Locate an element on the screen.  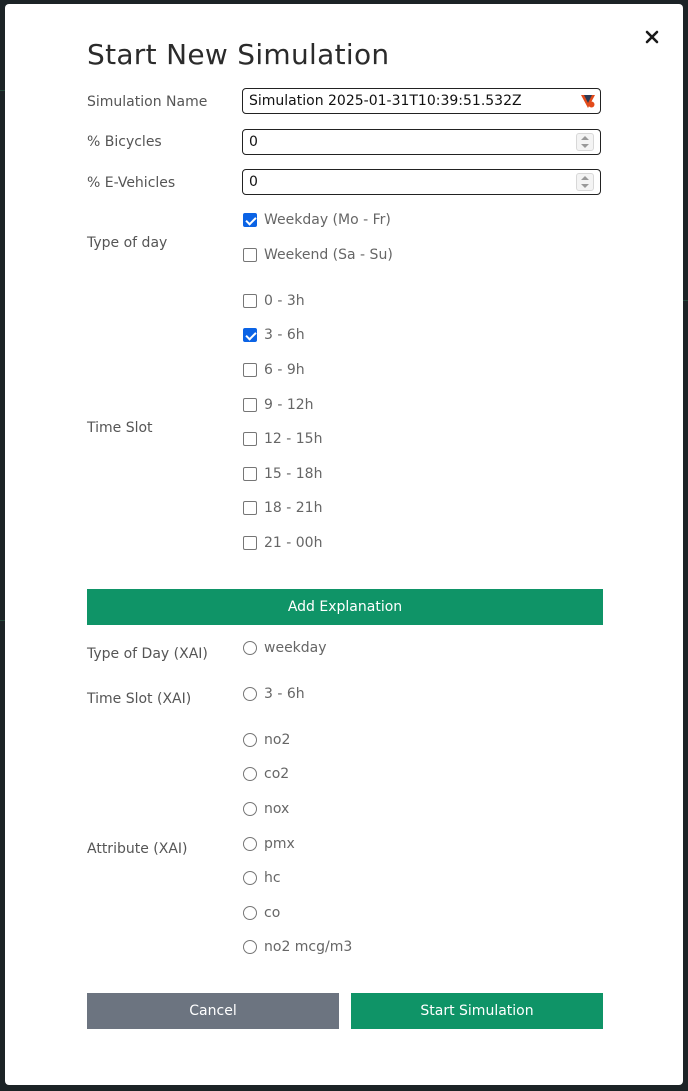
type-of-day-option-weekday: Weekday (Mo - Fr) is located at coordinates (316, 220).